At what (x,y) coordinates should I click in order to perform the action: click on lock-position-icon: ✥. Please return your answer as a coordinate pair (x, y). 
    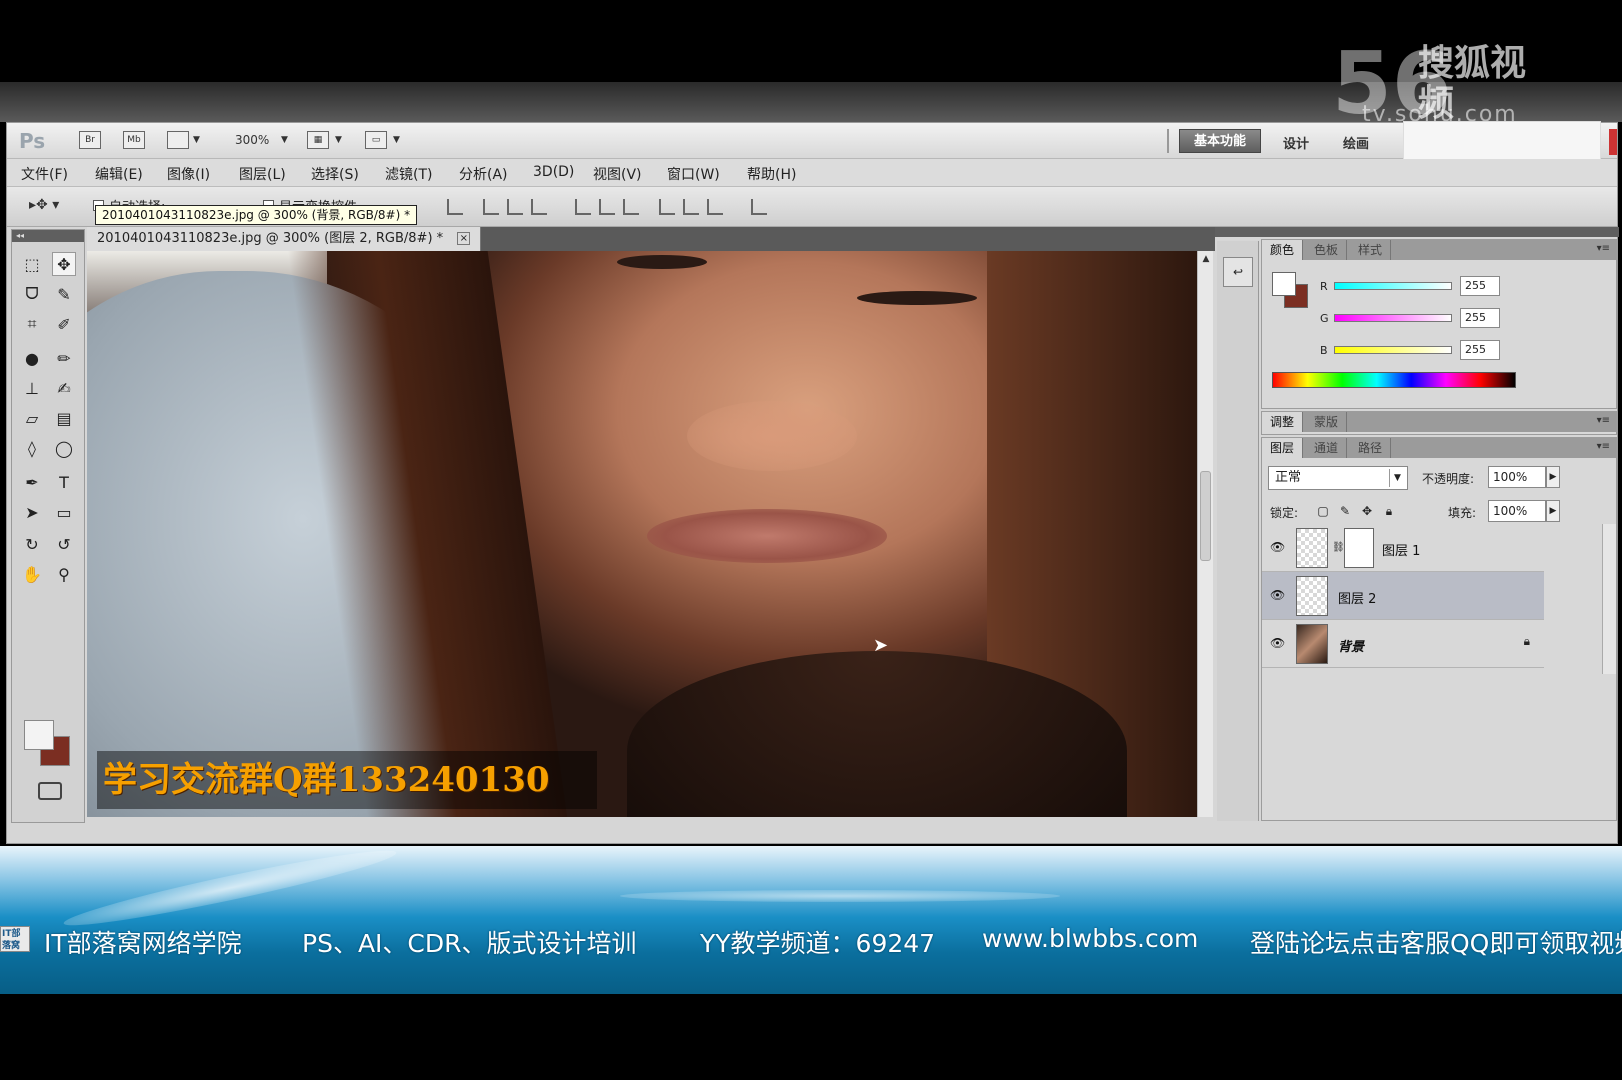
    Looking at the image, I should click on (1367, 511).